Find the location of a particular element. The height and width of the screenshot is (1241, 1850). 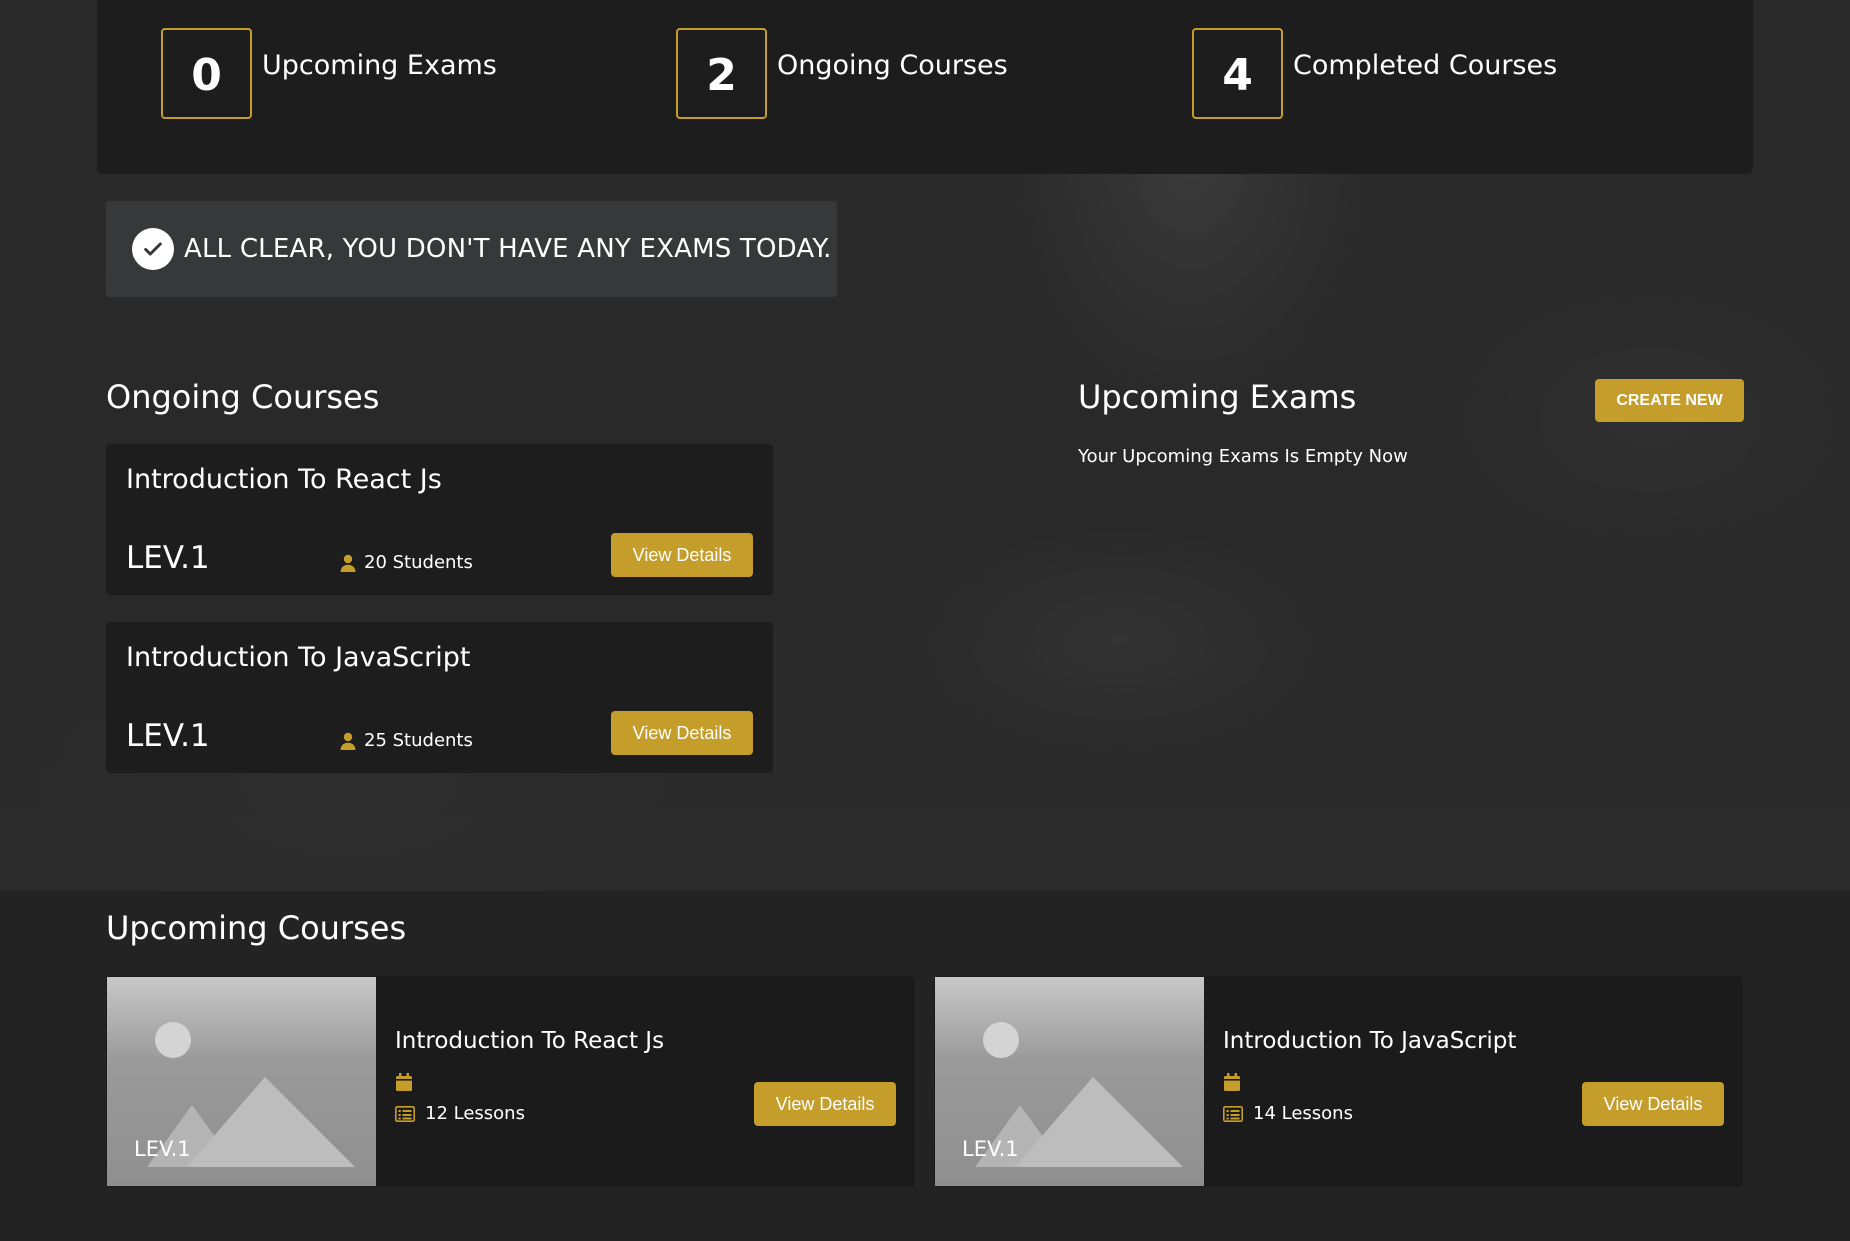

upcoming-courses-heading: Upcoming Courses is located at coordinates (256, 928).